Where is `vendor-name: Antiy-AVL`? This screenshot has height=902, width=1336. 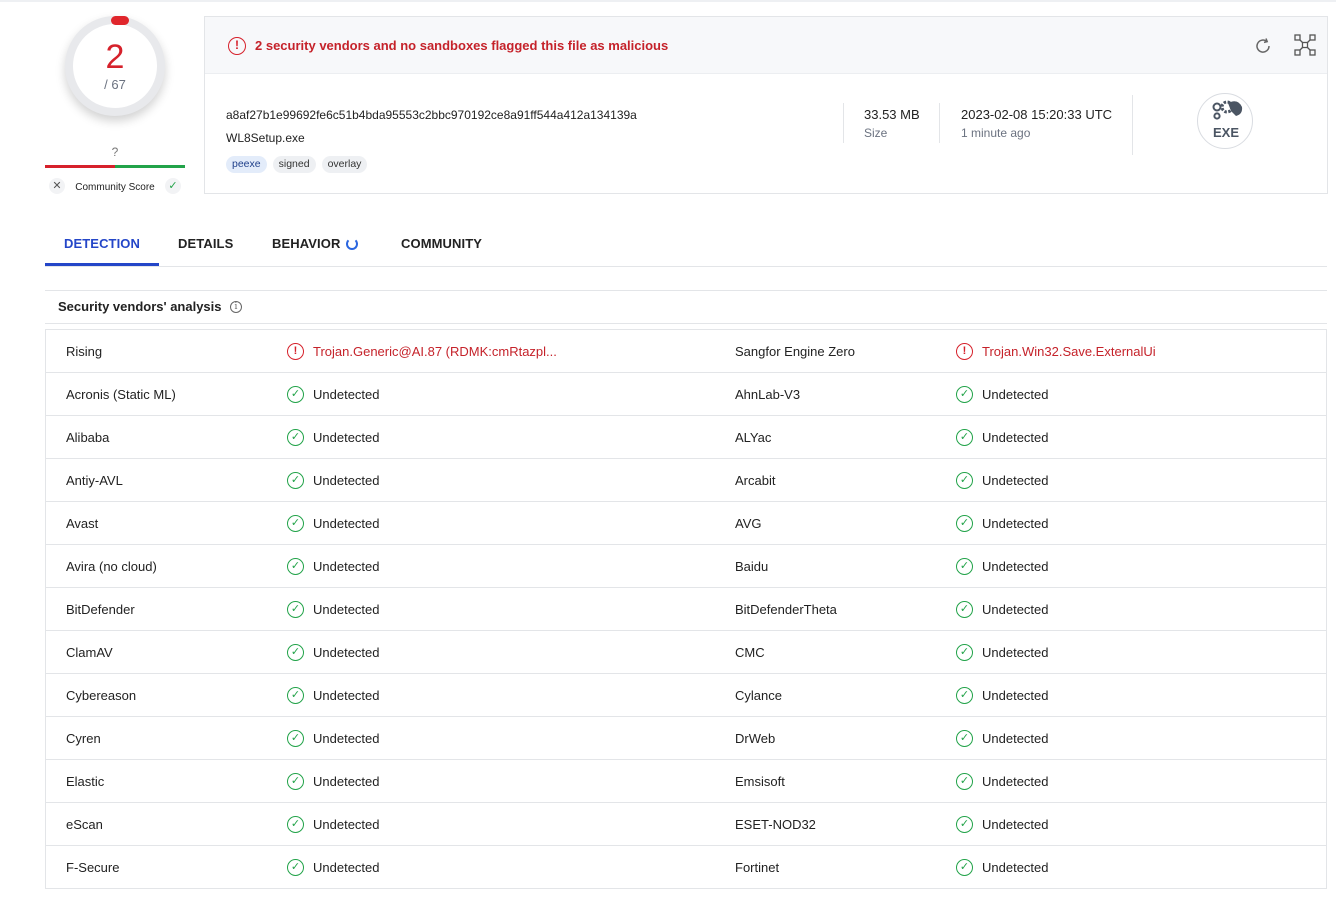
vendor-name: Antiy-AVL is located at coordinates (94, 480).